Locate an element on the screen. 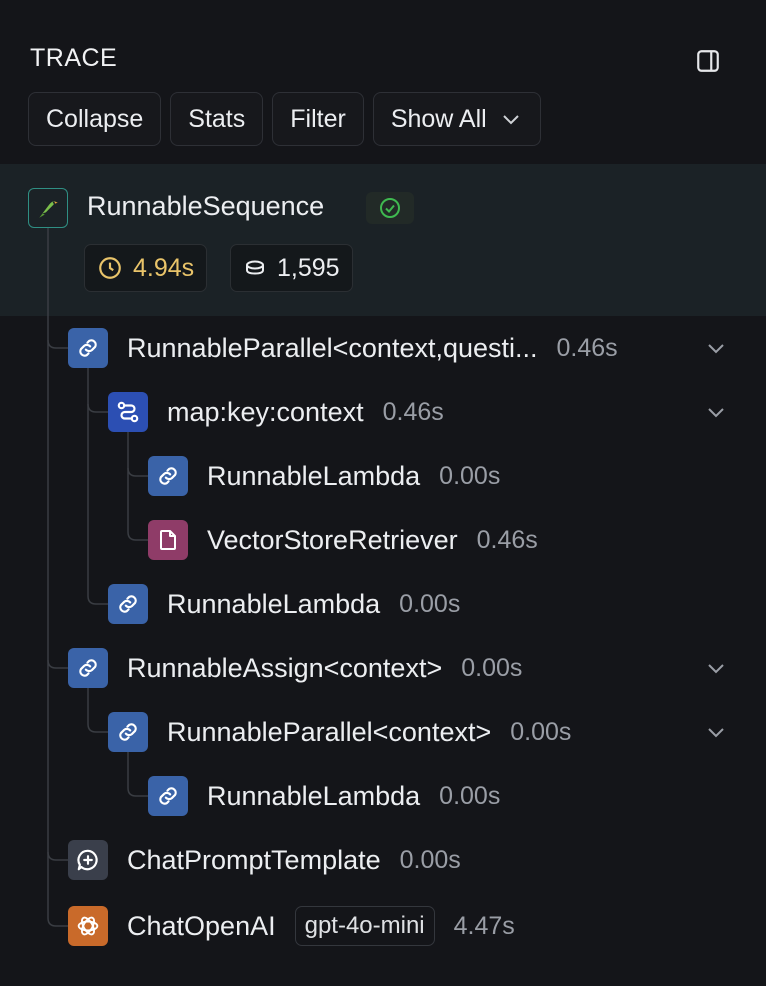  run-node: map:key:context 0.46s is located at coordinates (276, 412).